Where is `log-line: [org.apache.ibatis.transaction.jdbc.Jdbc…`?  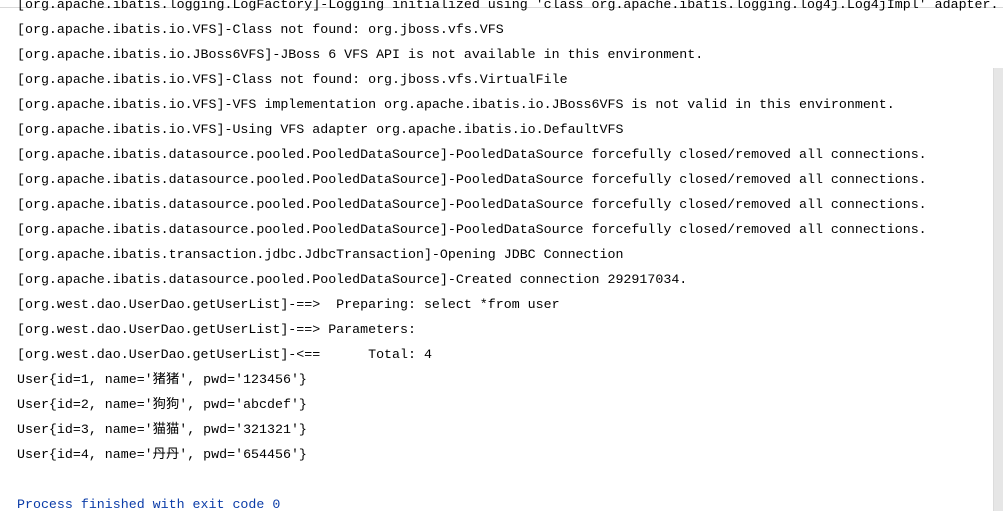
log-line: [org.apache.ibatis.transaction.jdbc.Jdbc… is located at coordinates (320, 254).